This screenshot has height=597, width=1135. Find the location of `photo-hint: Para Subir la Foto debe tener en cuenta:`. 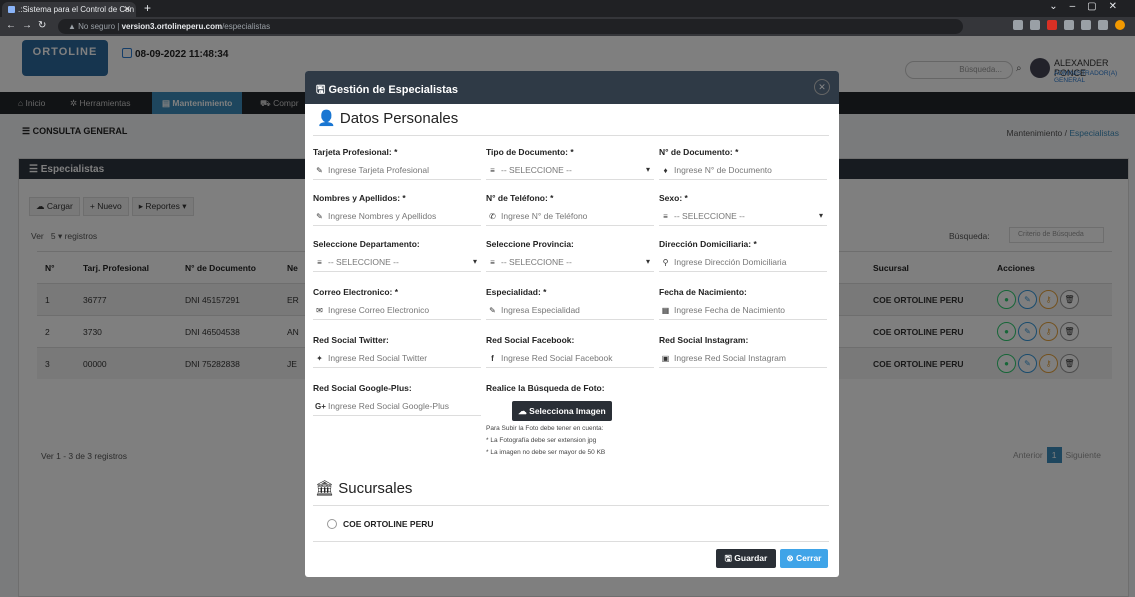

photo-hint: Para Subir la Foto debe tener en cuenta: is located at coordinates (545, 428).